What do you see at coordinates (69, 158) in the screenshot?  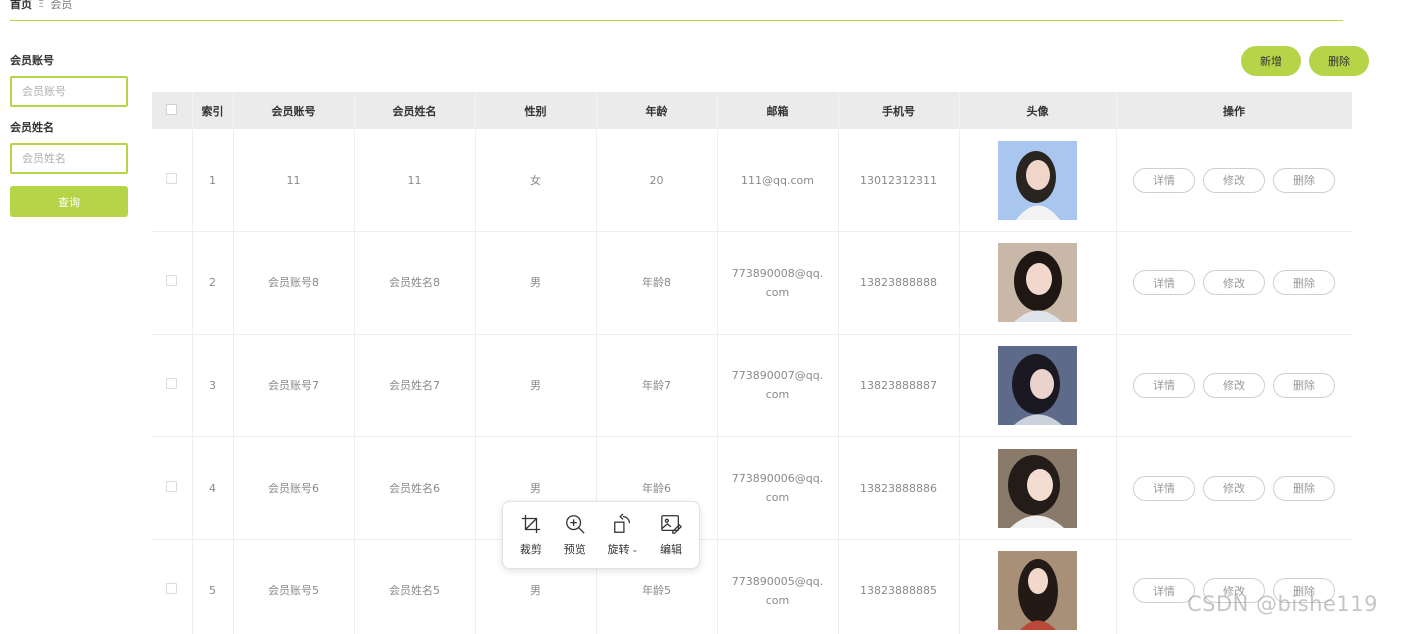 I see `name-search-input` at bounding box center [69, 158].